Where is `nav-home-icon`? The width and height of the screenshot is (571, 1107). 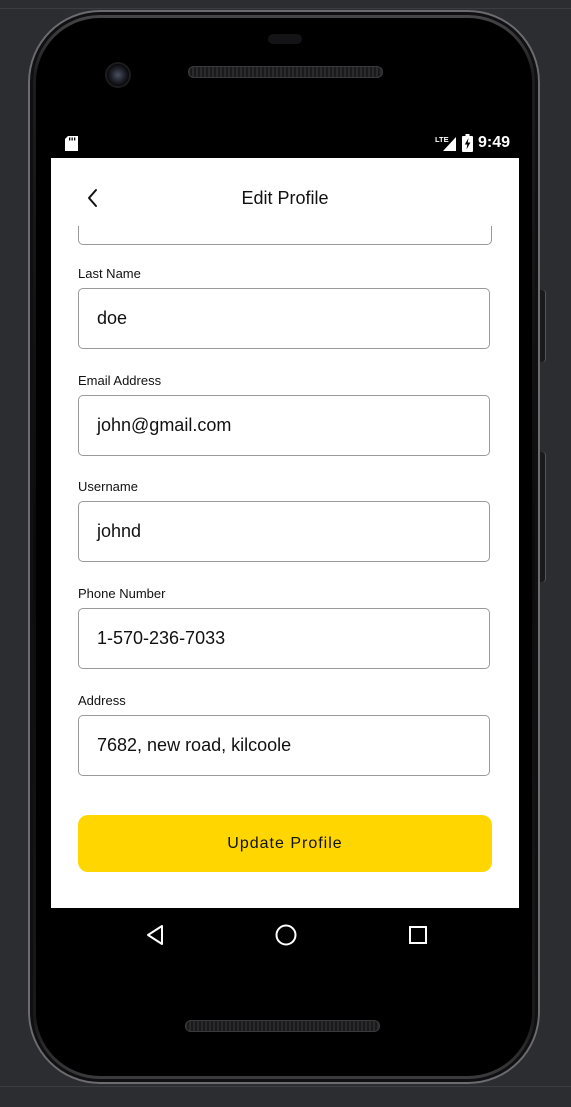
nav-home-icon is located at coordinates (286, 935).